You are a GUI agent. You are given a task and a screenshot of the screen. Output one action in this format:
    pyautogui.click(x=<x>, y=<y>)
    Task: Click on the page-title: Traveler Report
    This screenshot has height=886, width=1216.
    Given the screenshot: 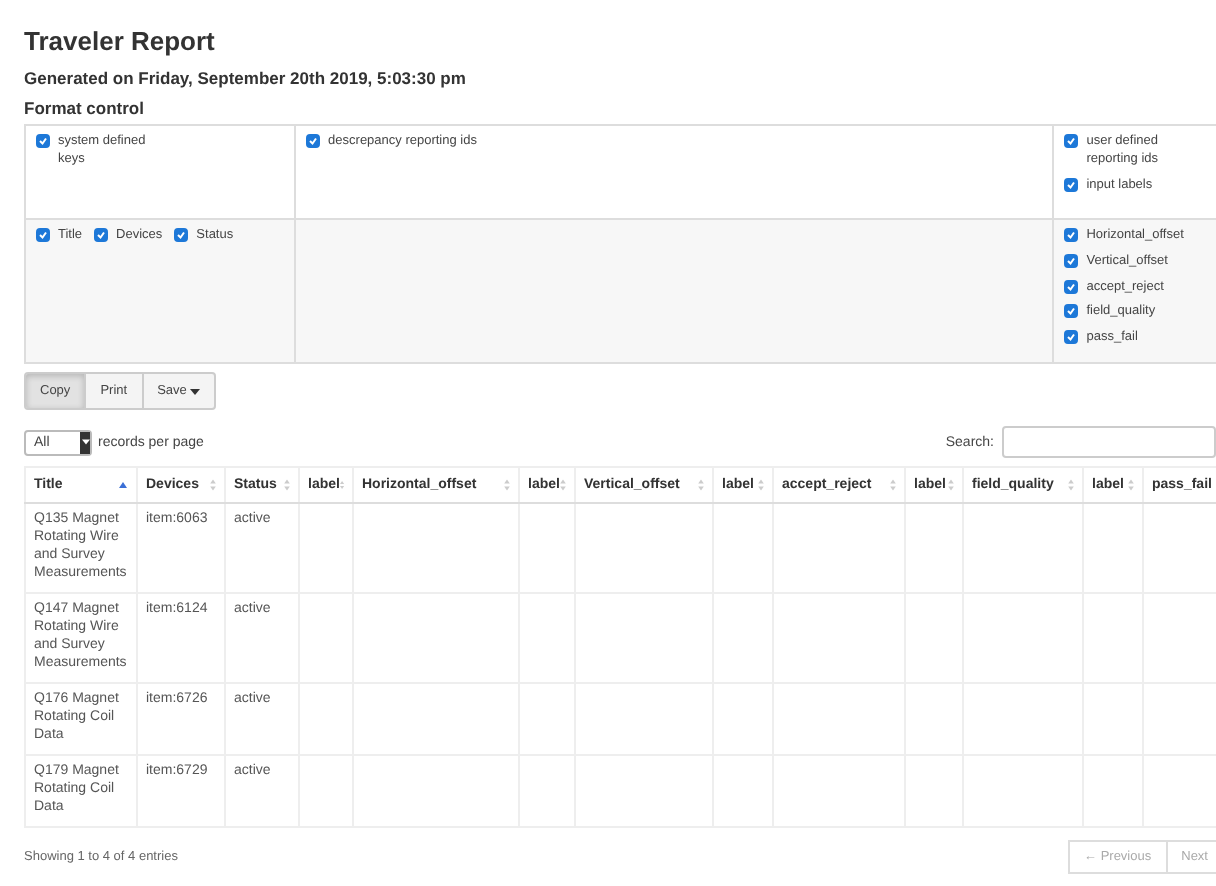 What is the action you would take?
    pyautogui.click(x=120, y=41)
    